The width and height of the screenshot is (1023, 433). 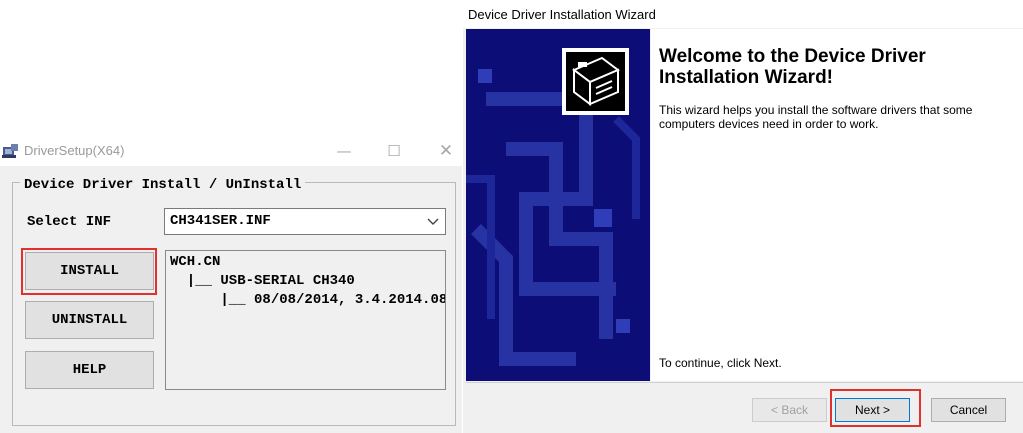 What do you see at coordinates (875, 408) in the screenshot?
I see `next-highlight-box` at bounding box center [875, 408].